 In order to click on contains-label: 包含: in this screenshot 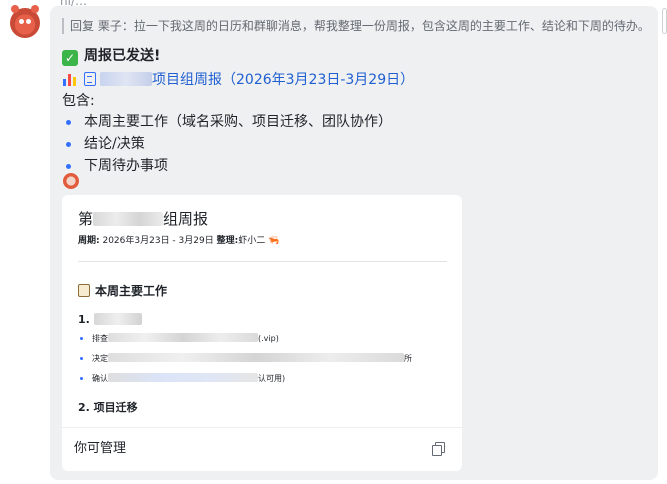, I will do `click(78, 101)`.